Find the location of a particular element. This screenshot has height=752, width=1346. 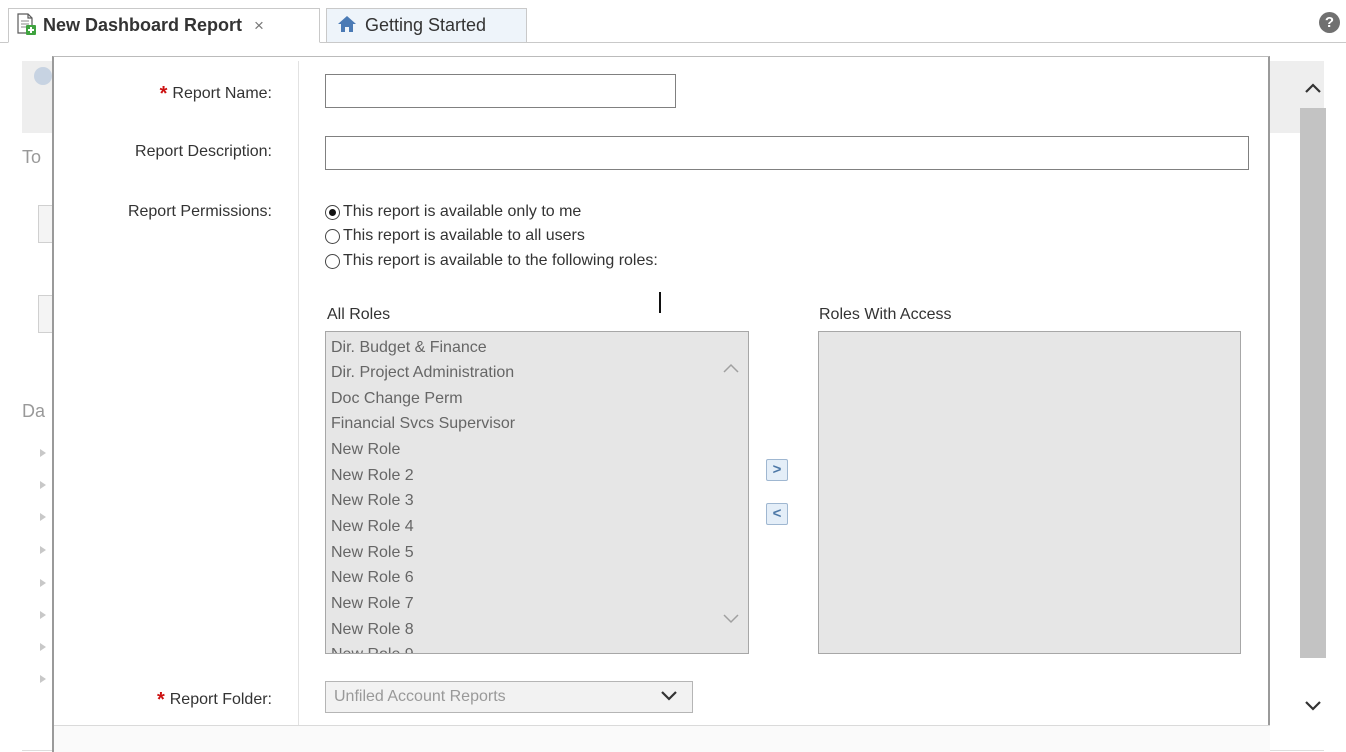

gear-icon is located at coordinates (43, 76).